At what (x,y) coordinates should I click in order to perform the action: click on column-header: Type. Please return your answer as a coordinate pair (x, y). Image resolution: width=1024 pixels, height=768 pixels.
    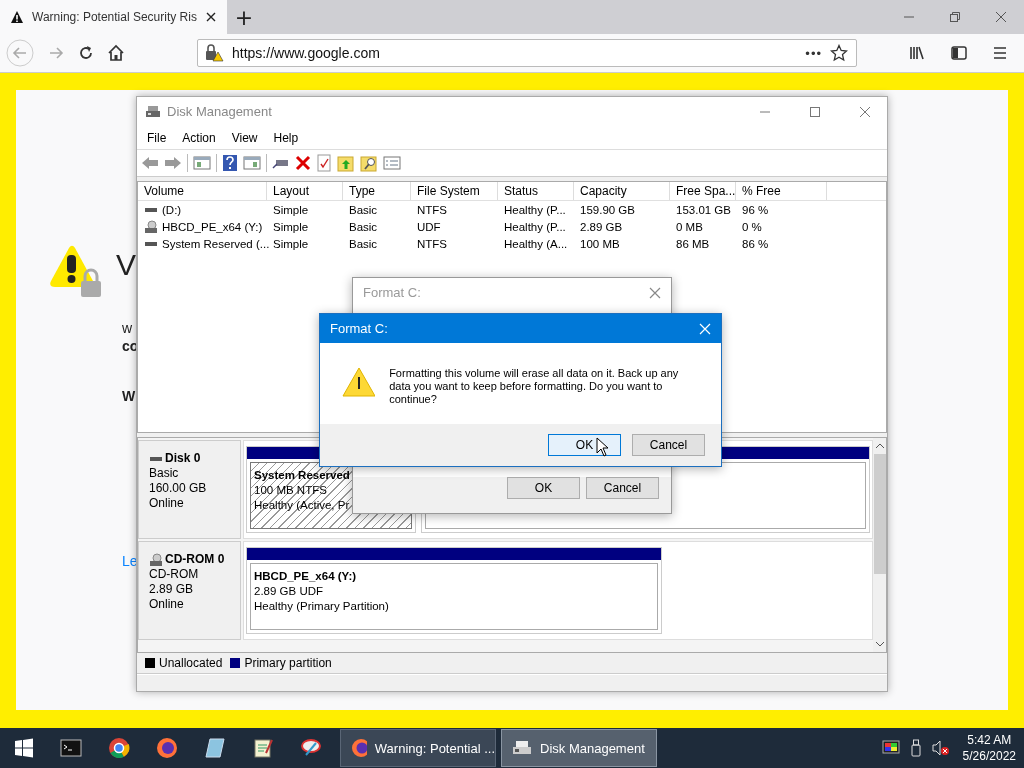
    Looking at the image, I should click on (377, 191).